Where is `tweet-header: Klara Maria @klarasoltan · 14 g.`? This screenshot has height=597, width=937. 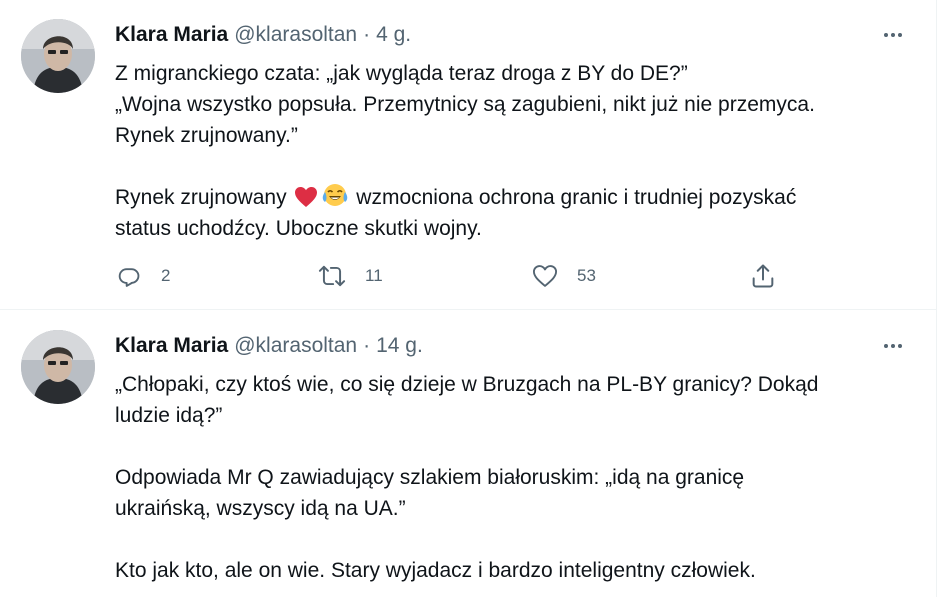 tweet-header: Klara Maria @klarasoltan · 14 g. is located at coordinates (269, 346).